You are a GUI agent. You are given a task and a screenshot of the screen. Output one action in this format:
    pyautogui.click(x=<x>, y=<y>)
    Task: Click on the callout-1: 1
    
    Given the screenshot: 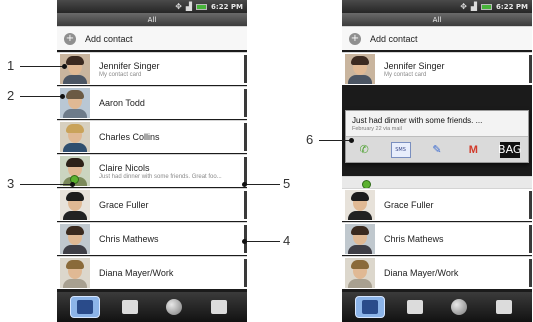 What is the action you would take?
    pyautogui.click(x=11, y=65)
    